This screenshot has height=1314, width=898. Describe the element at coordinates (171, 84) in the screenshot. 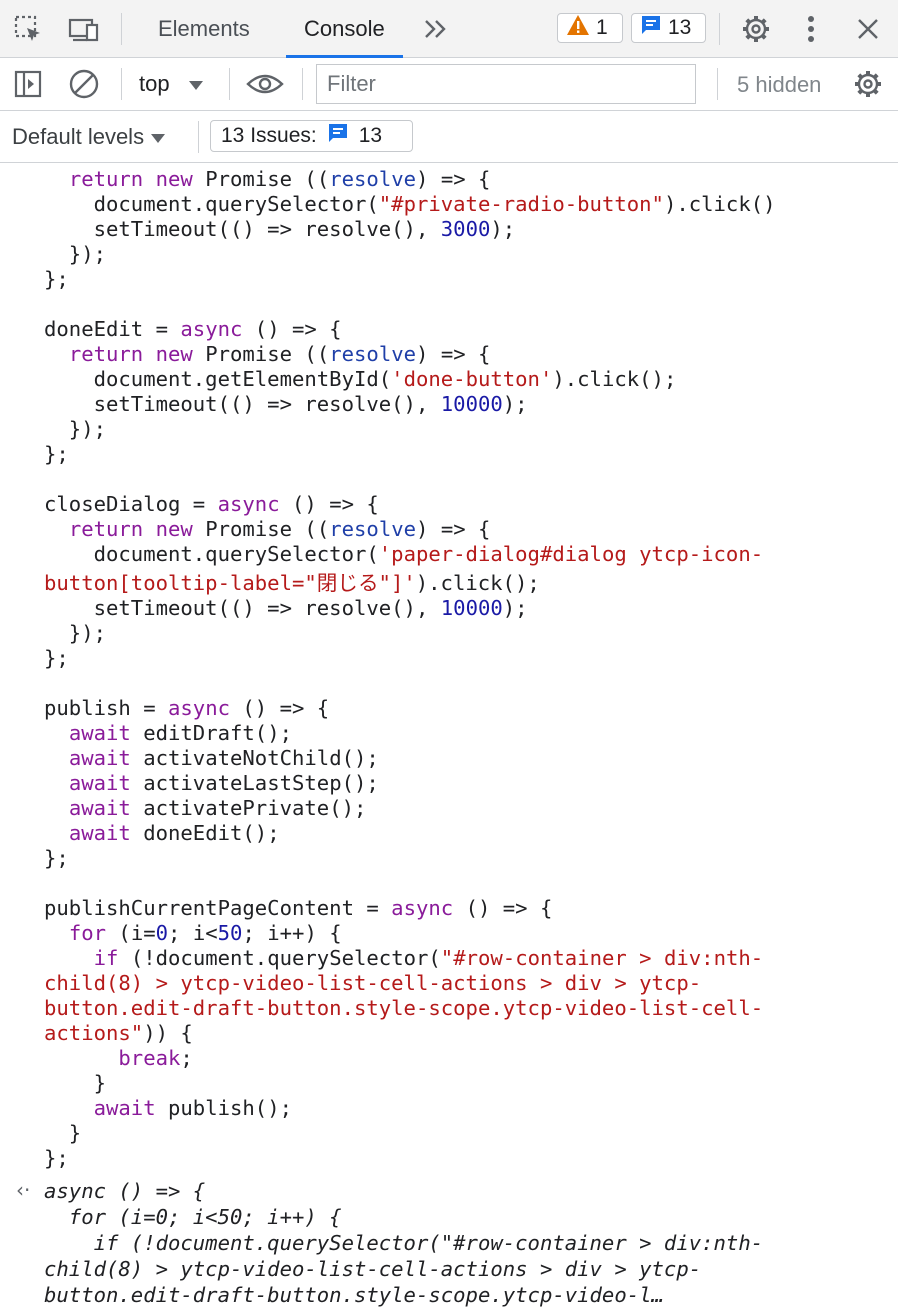

I see `context-selector: top` at that location.